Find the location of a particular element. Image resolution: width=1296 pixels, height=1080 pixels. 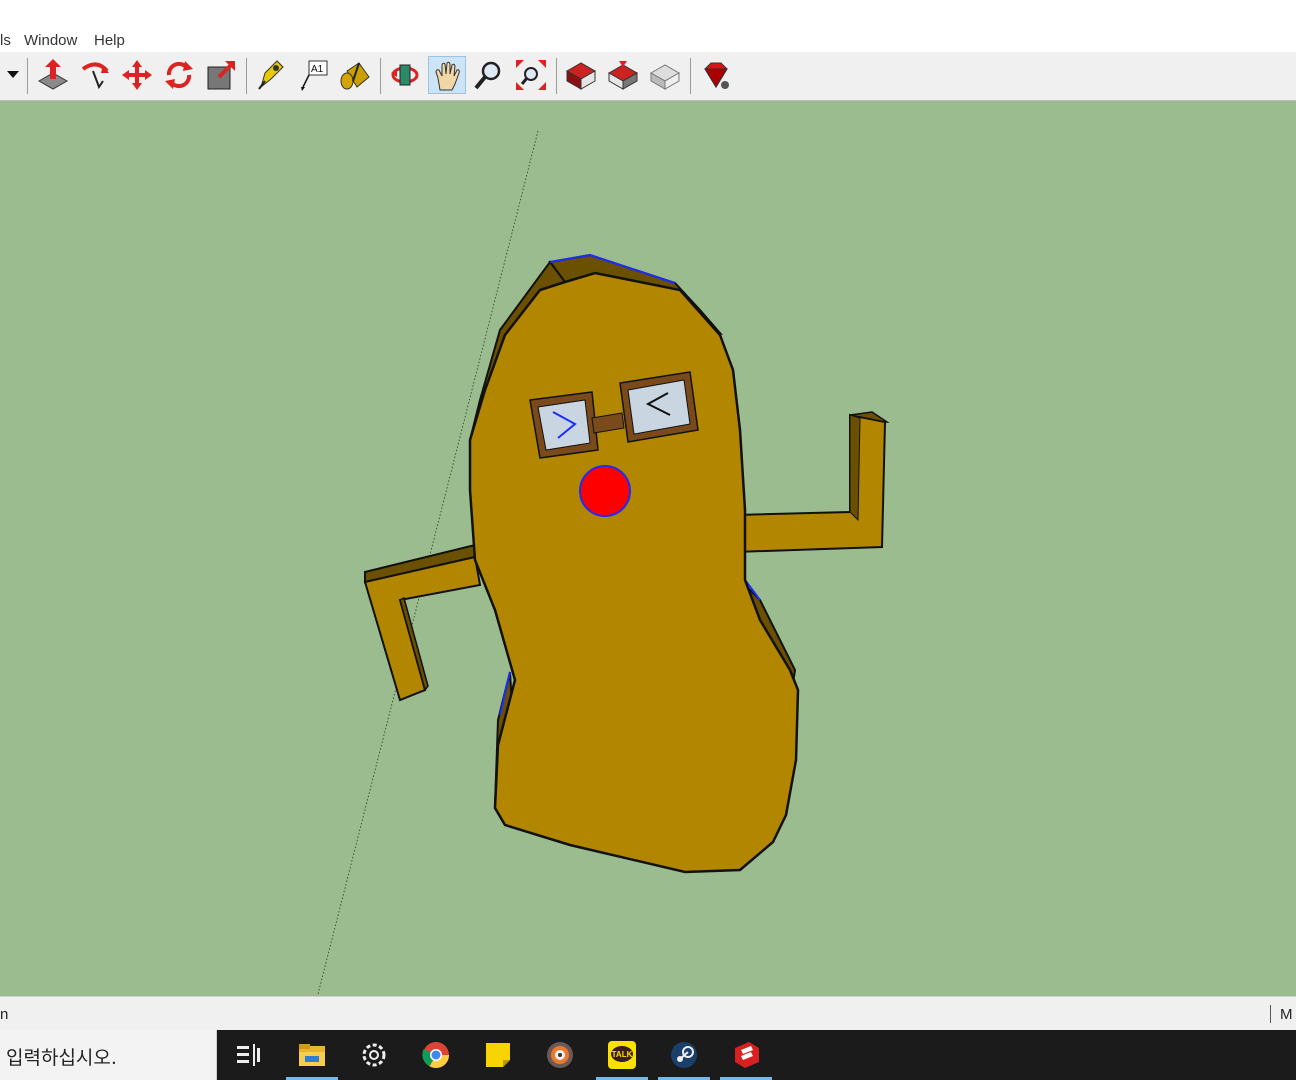

steam-icon is located at coordinates (684, 1055).